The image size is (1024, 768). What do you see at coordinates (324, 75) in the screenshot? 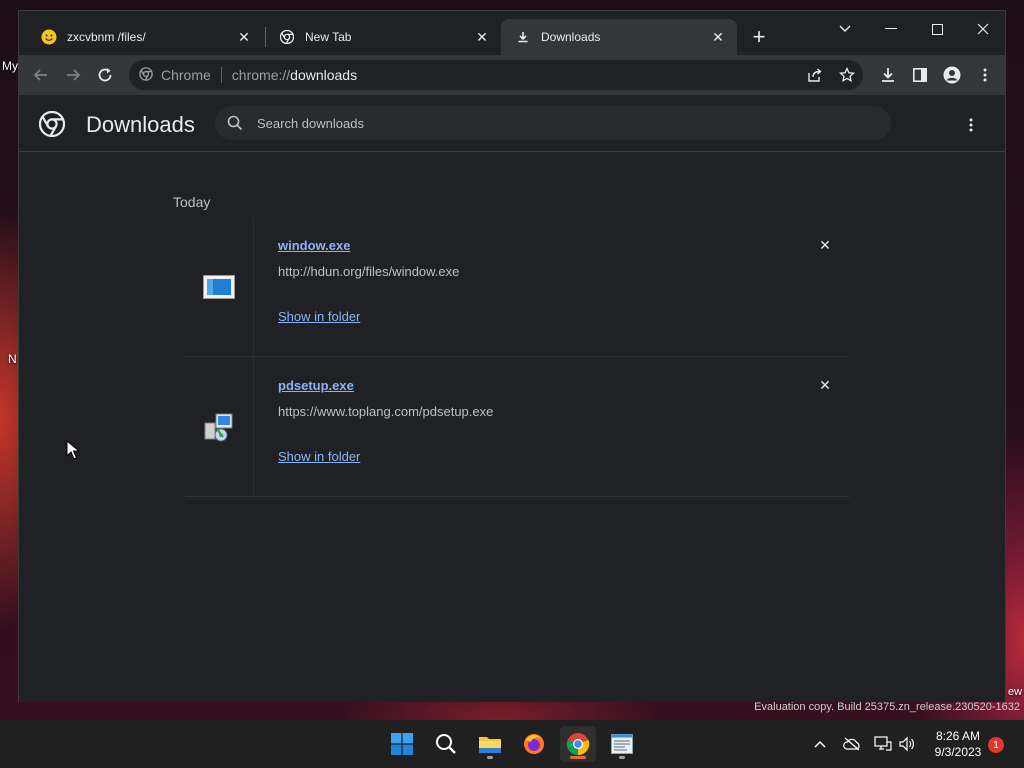
I see `url-host: downloads` at bounding box center [324, 75].